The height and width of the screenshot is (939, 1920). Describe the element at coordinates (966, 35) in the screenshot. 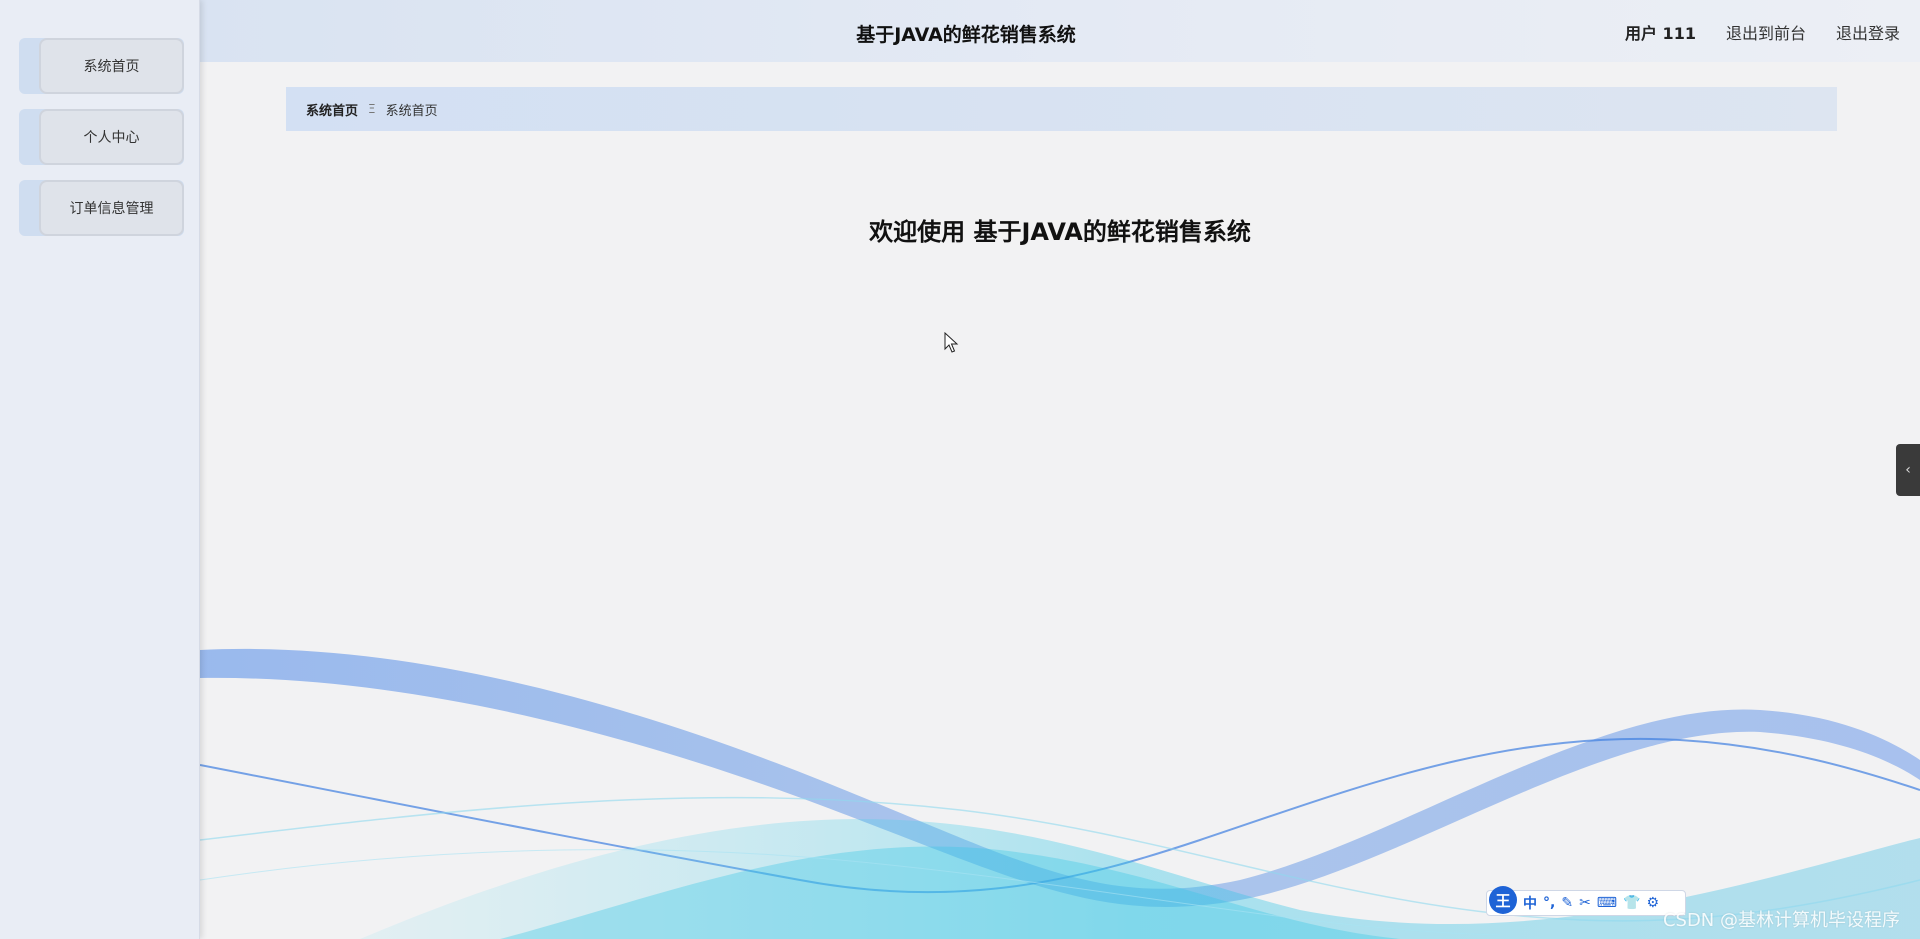

I see `app-title: 基于JAVA的鲜花销售系统` at that location.